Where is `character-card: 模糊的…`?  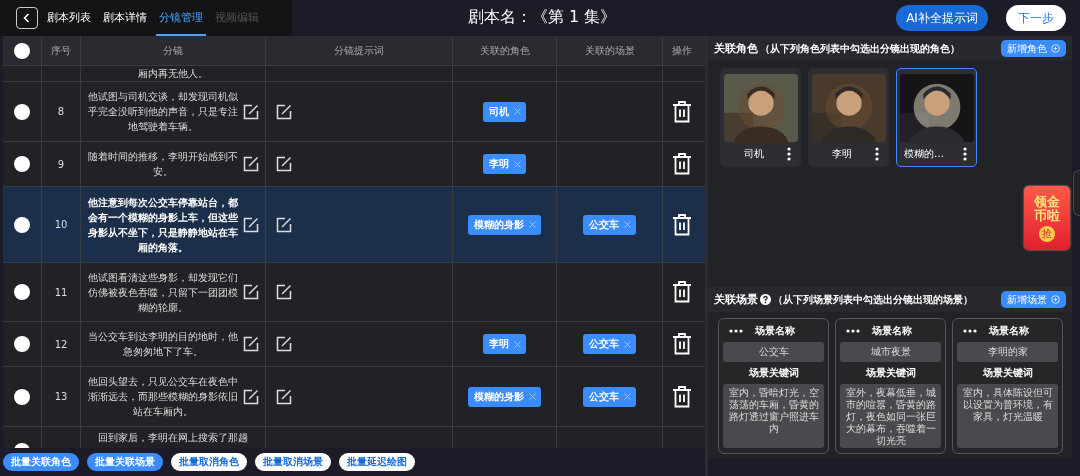 character-card: 模糊的… is located at coordinates (936, 117).